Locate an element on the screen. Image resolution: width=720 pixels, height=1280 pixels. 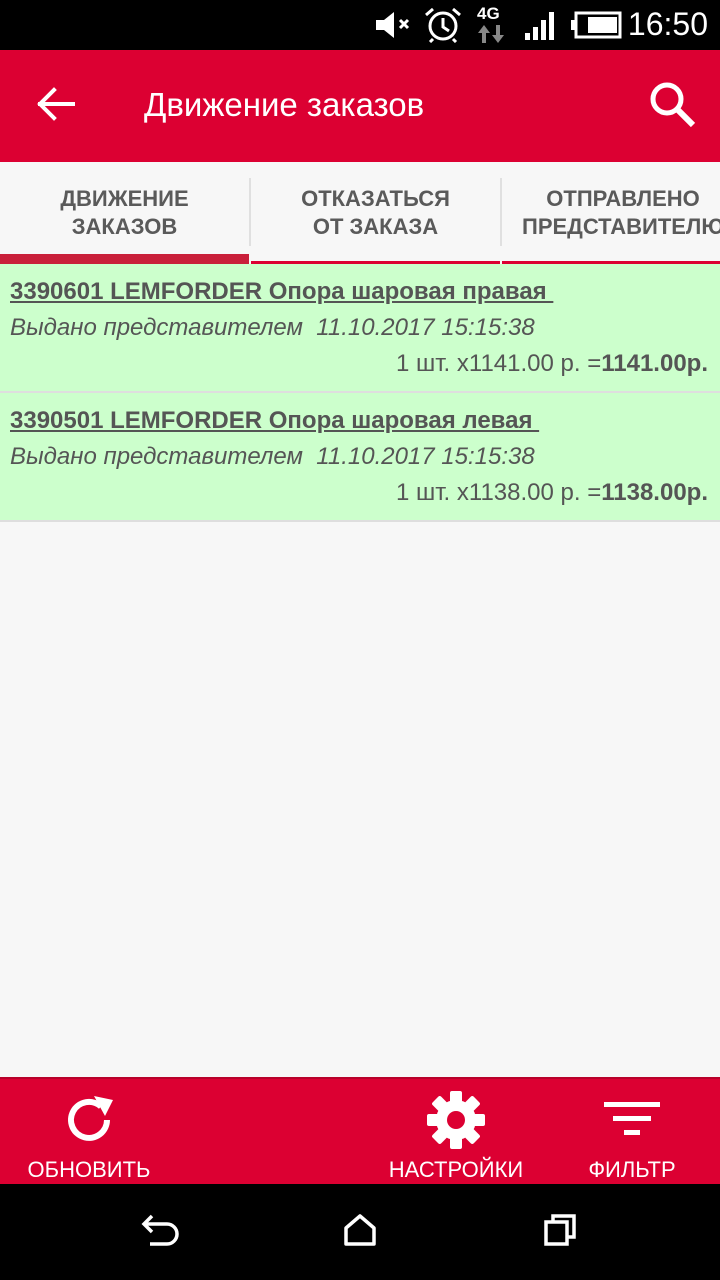
order-title-link: 3390601 LEMFORDER Опора шаровая правая is located at coordinates (281, 292).